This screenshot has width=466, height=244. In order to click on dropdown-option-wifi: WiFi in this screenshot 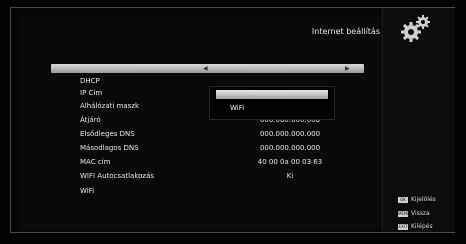, I will do `click(286, 108)`.